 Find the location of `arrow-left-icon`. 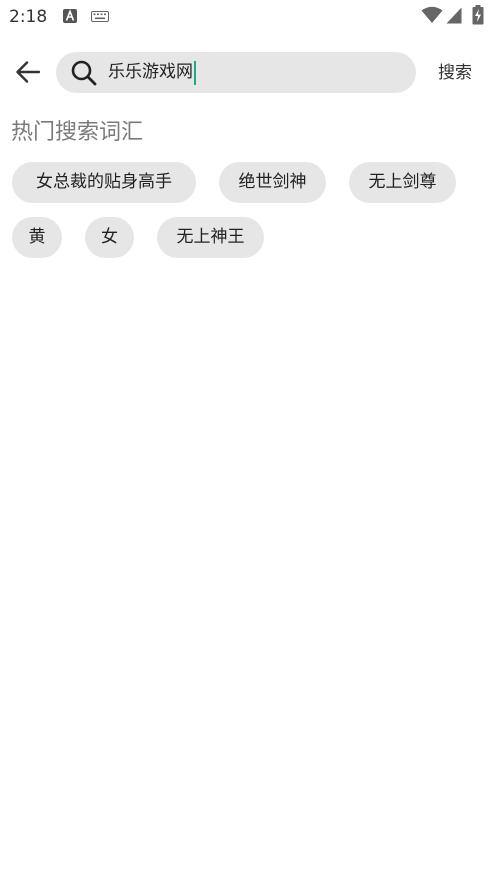

arrow-left-icon is located at coordinates (28, 72).